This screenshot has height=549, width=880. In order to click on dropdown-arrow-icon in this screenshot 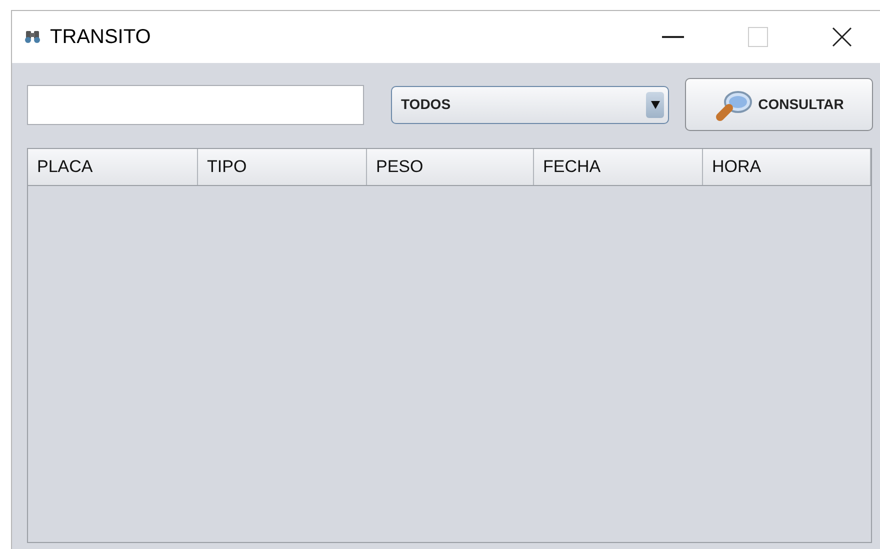, I will do `click(655, 104)`.